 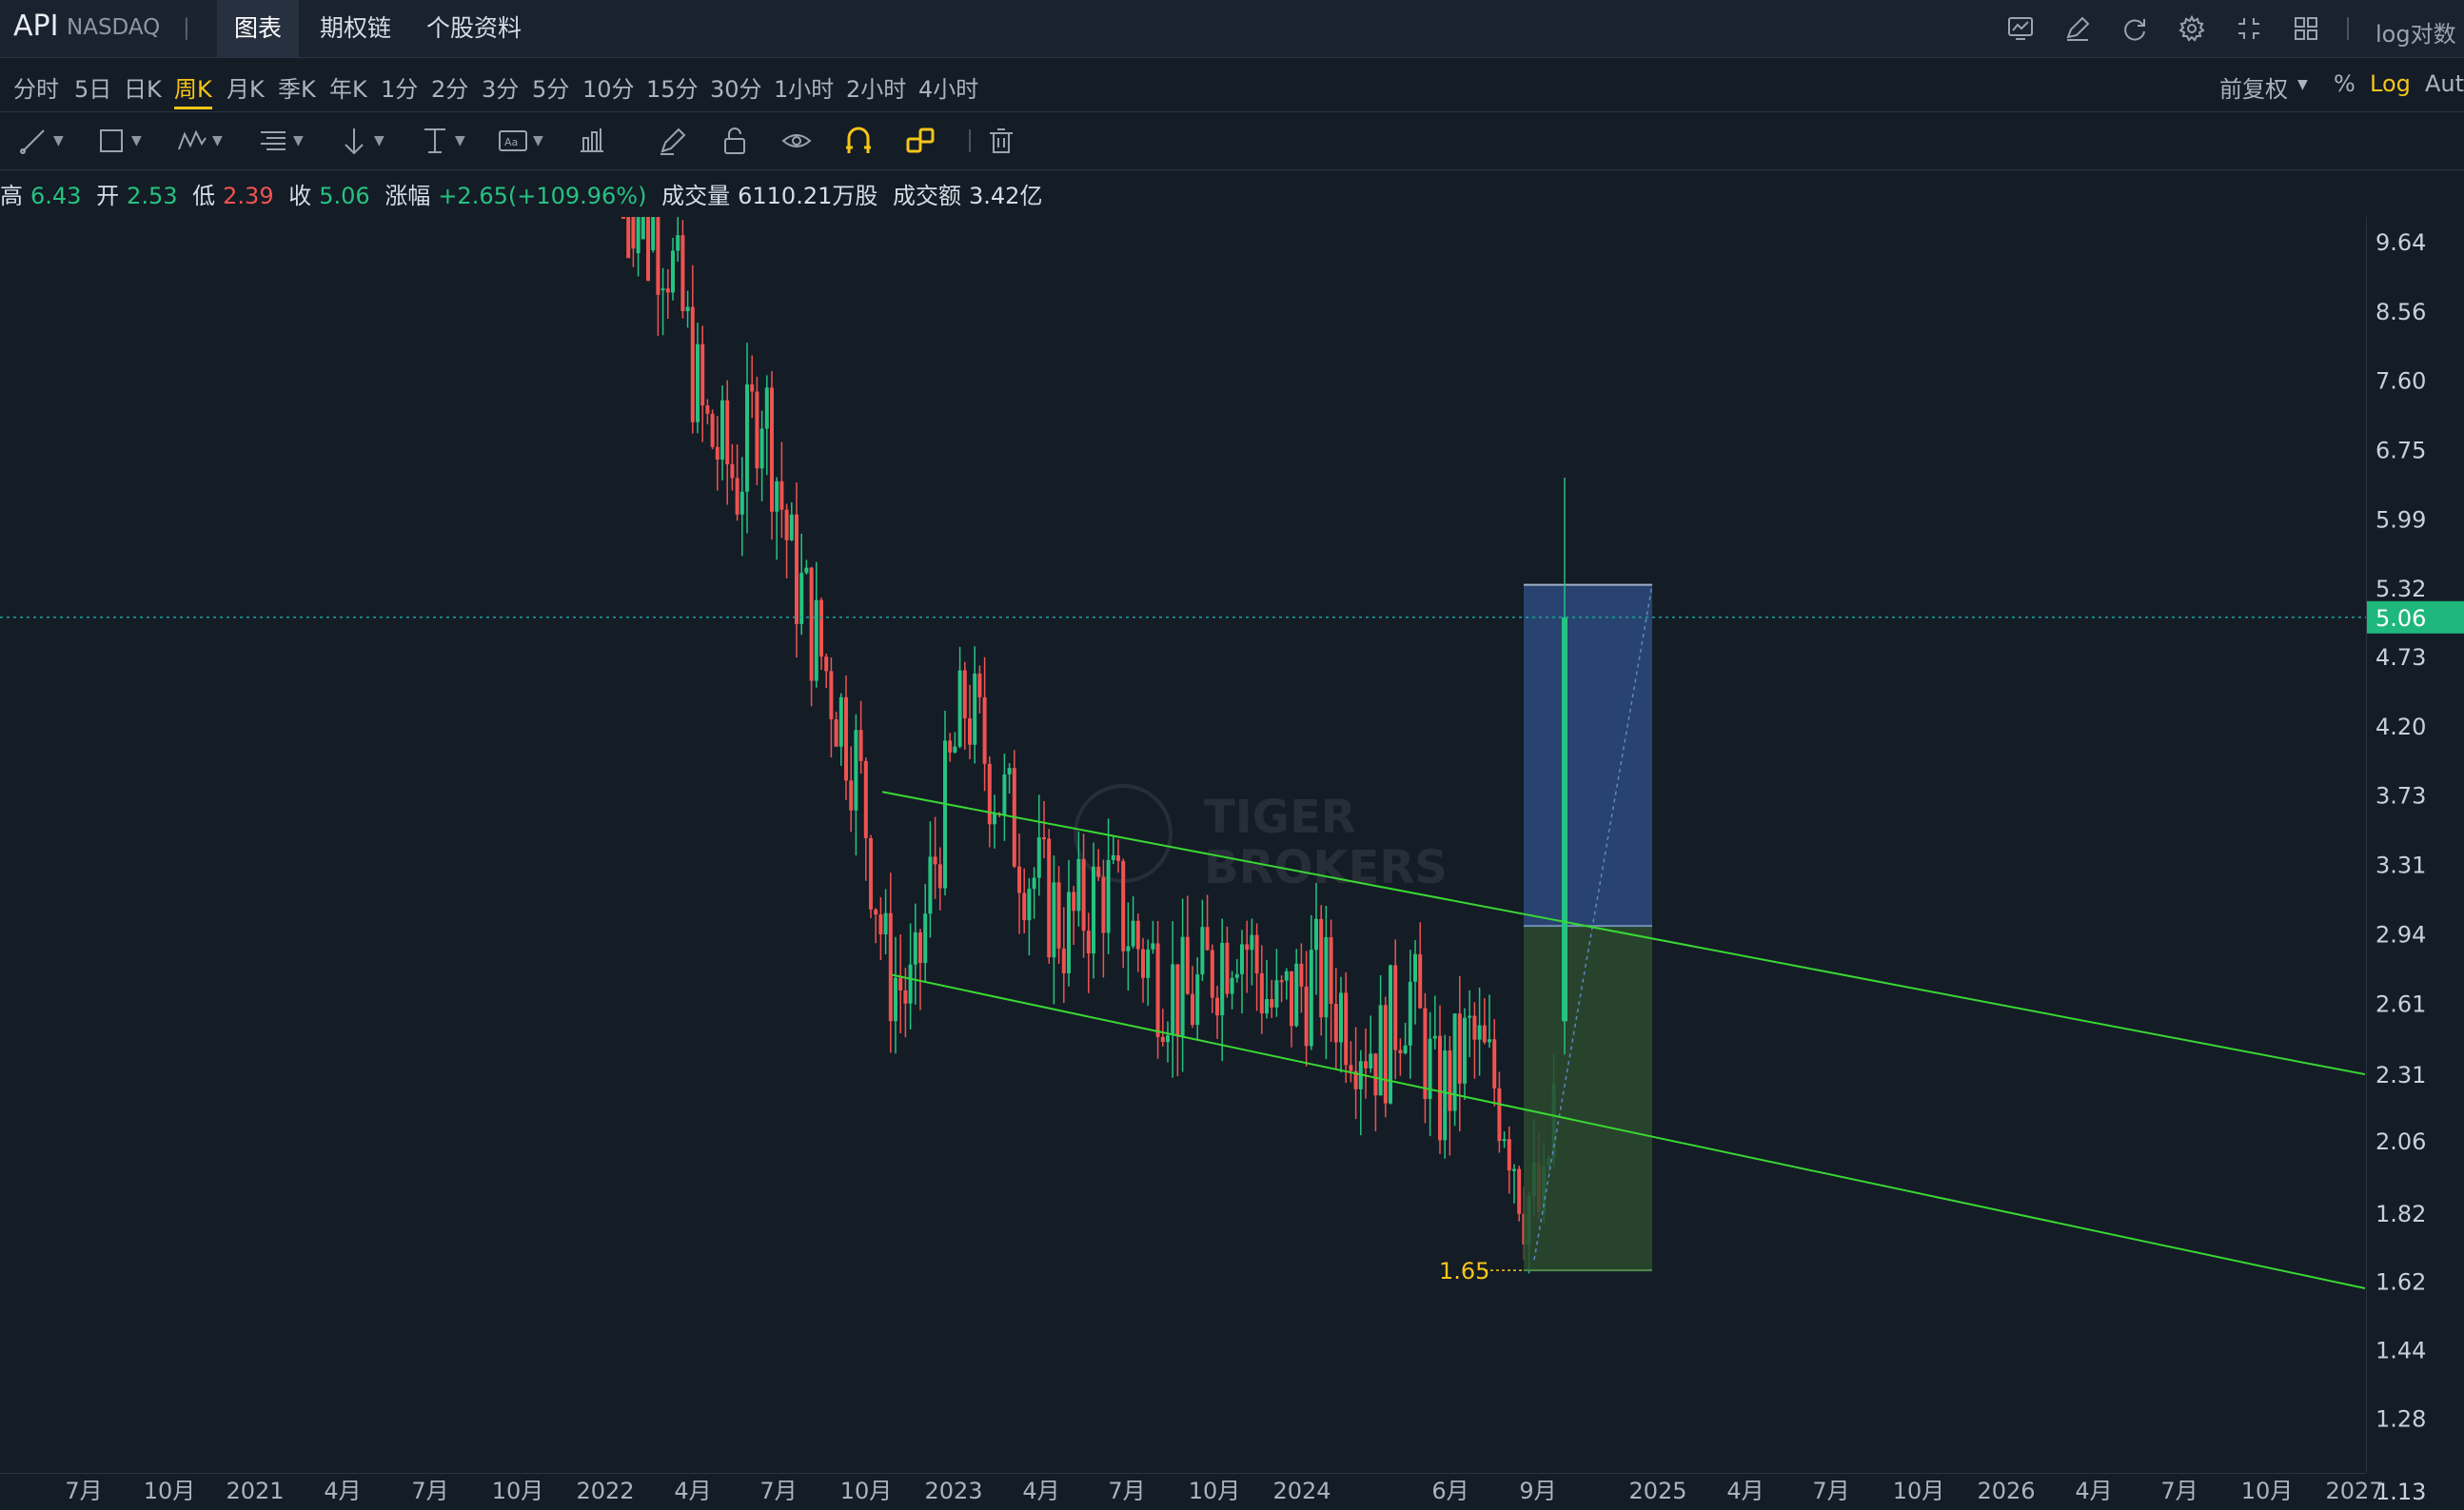 What do you see at coordinates (858, 141) in the screenshot?
I see `magnet-icon` at bounding box center [858, 141].